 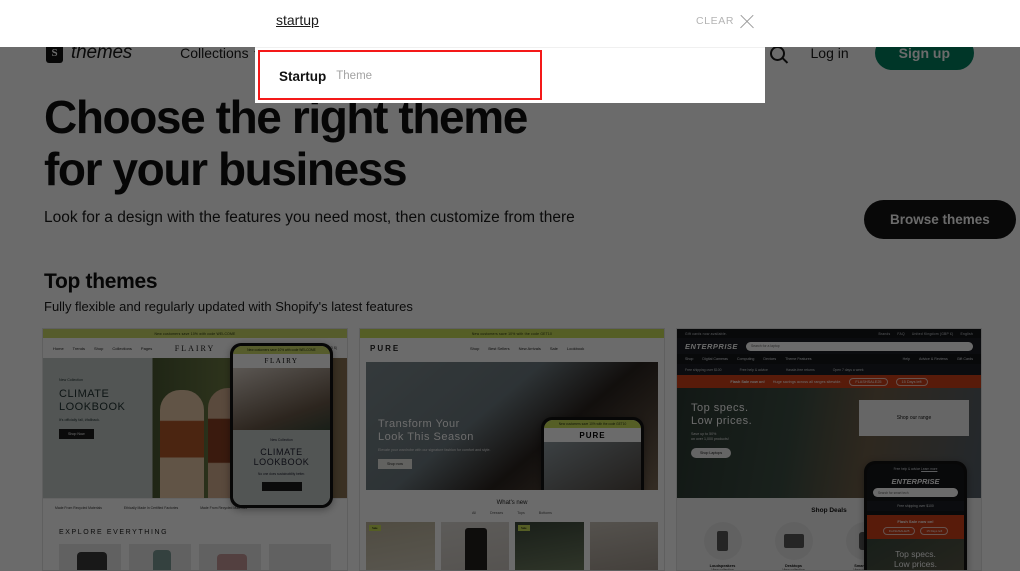 I want to click on search-input, so click(x=466, y=21).